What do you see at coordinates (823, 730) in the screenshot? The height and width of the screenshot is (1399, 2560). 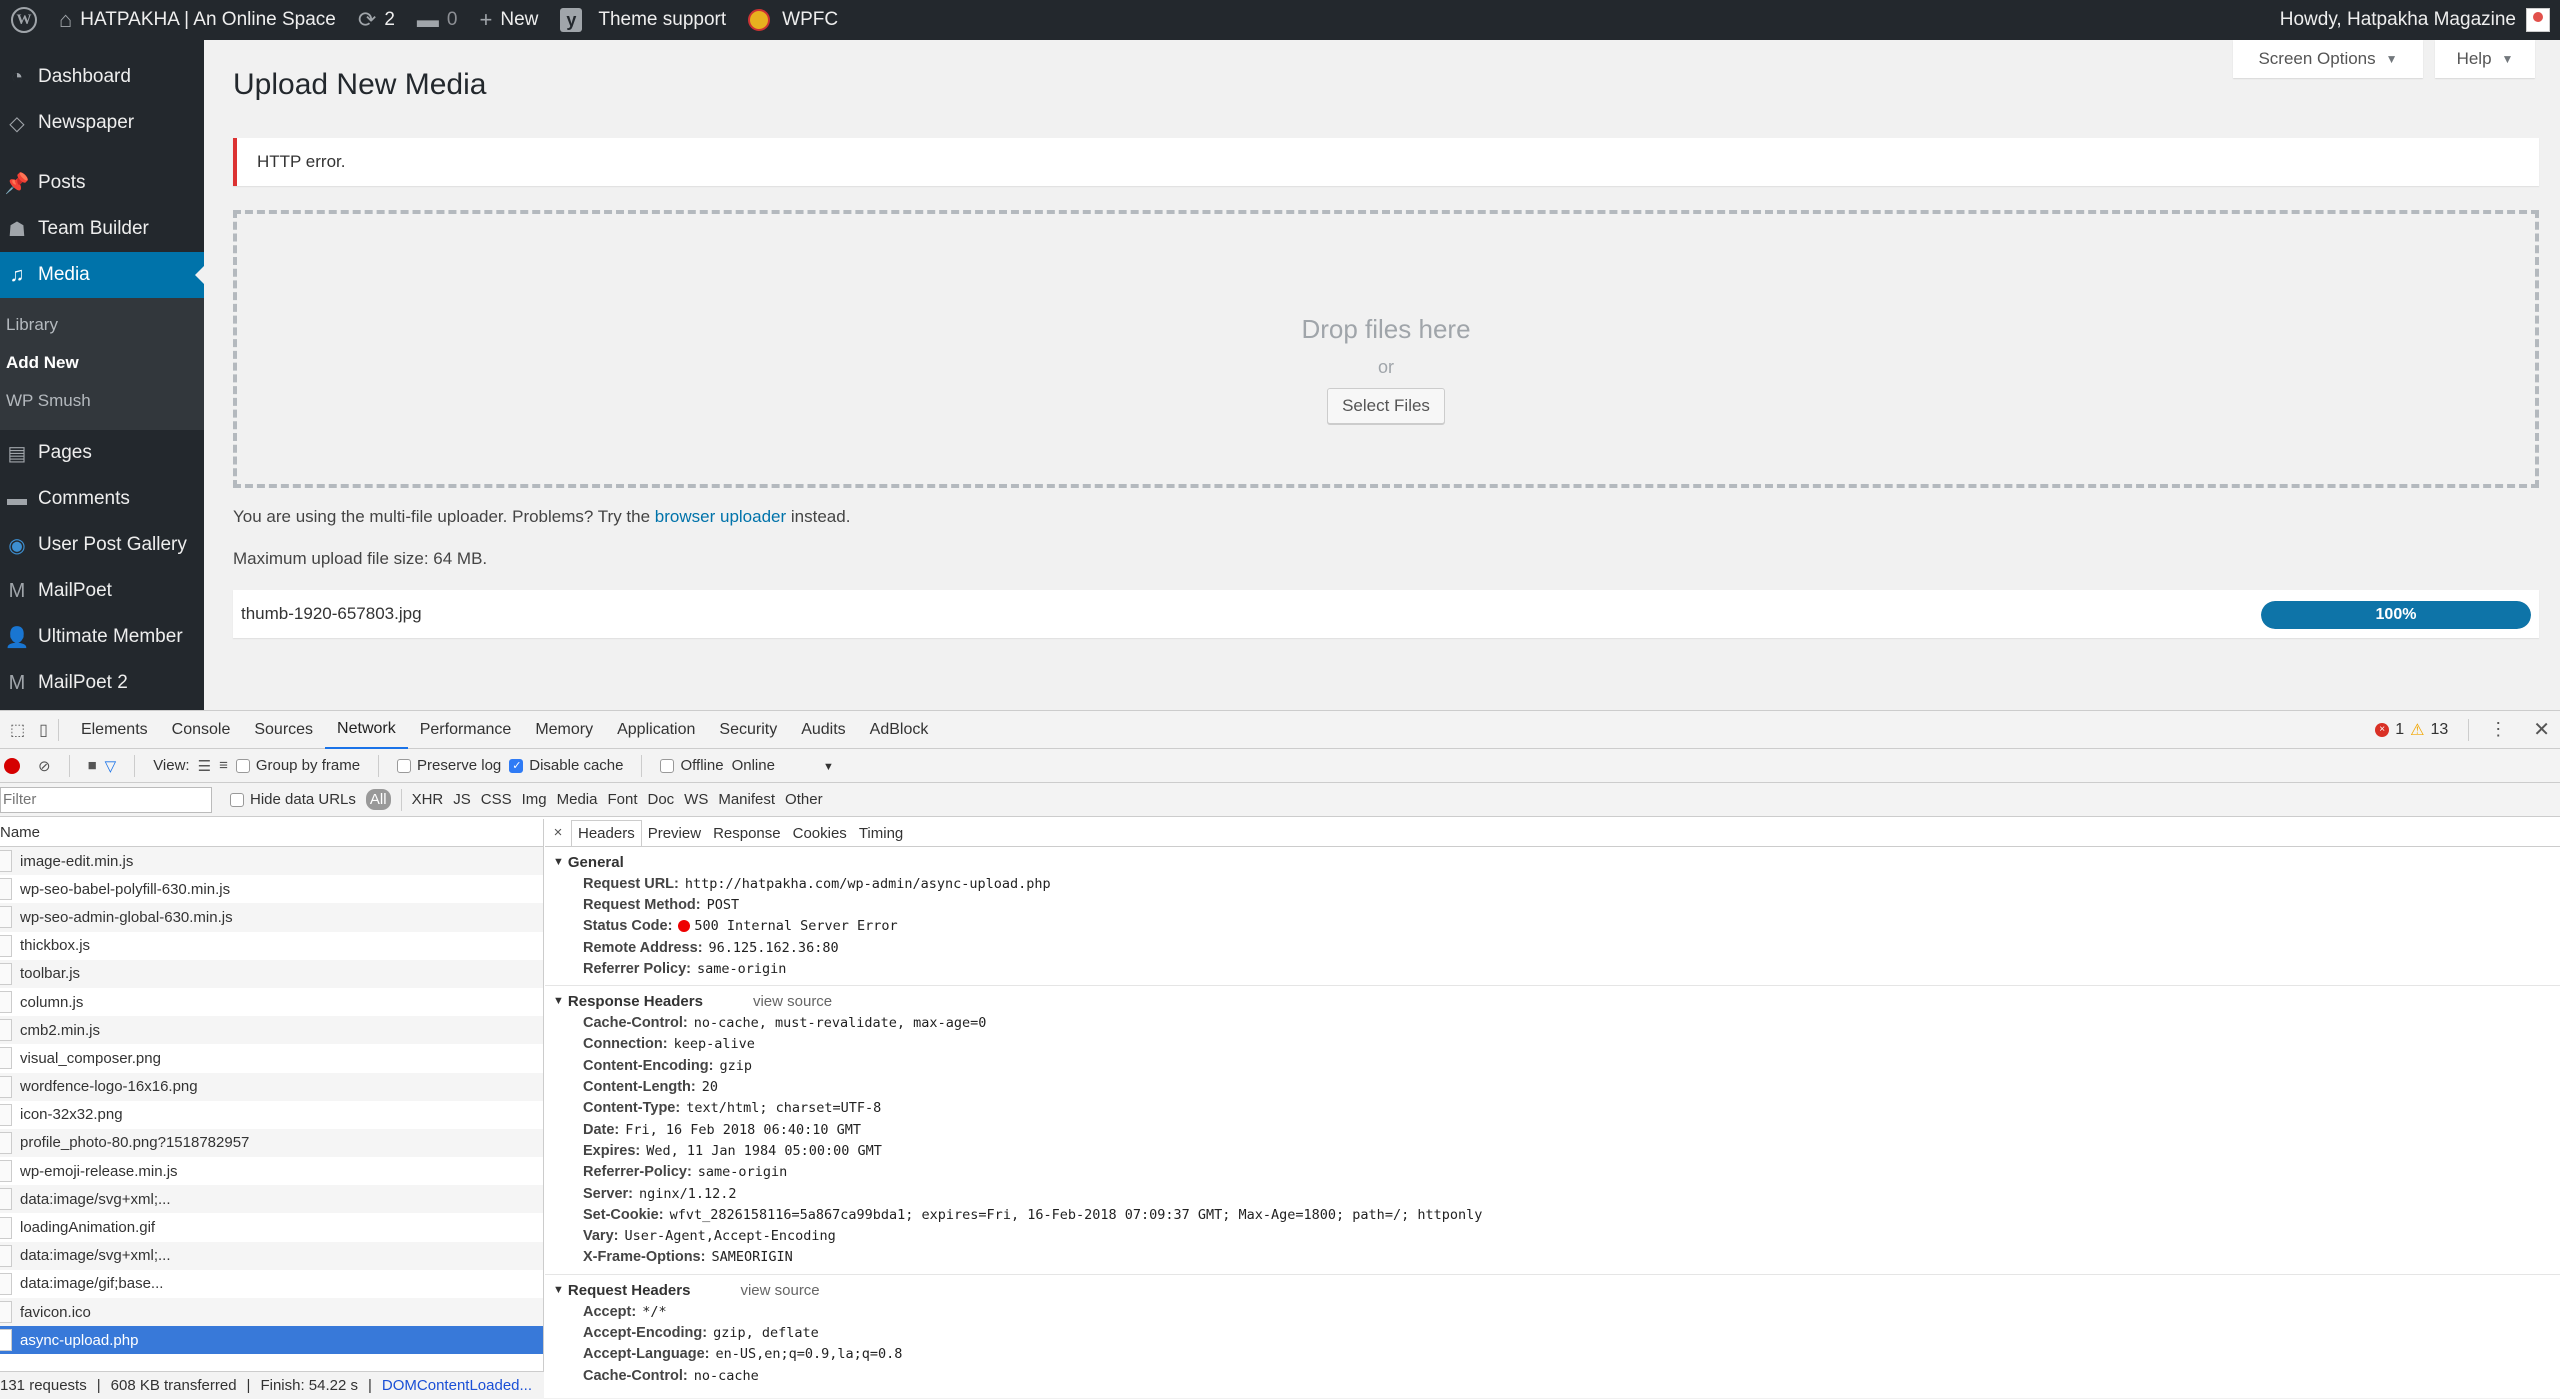 I see `devtools-tab-audits: Audits` at bounding box center [823, 730].